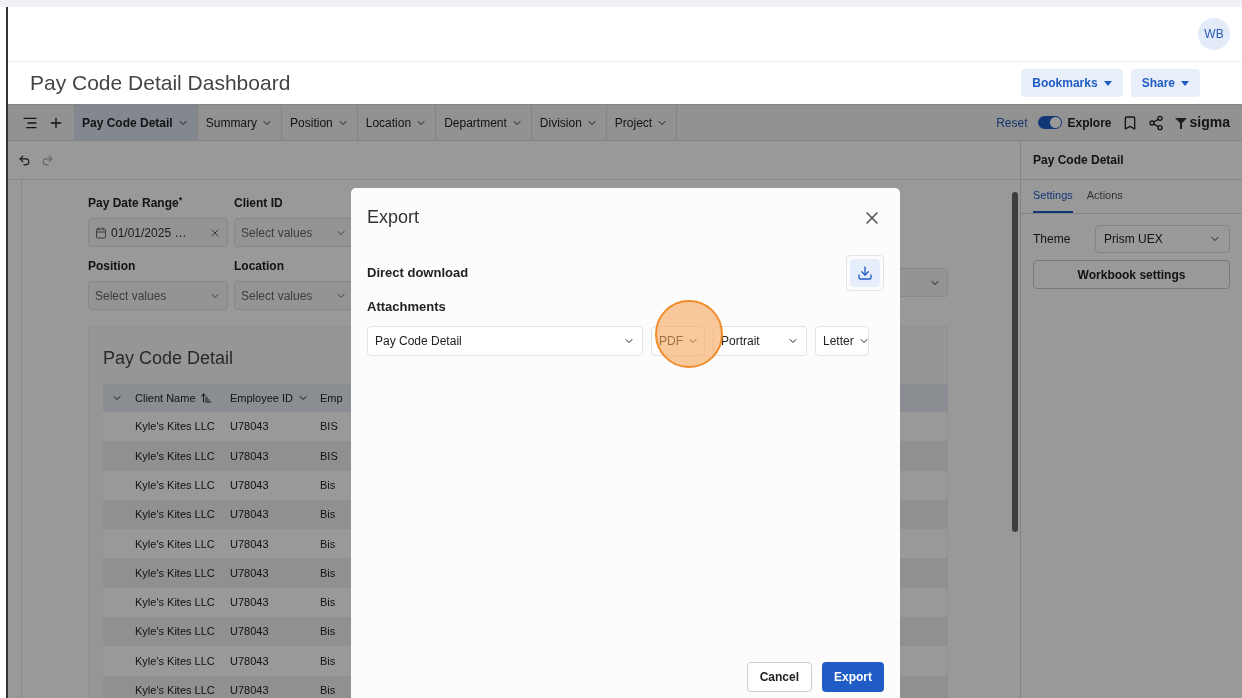 This screenshot has width=1242, height=698. I want to click on filter-label: Client ID, so click(259, 203).